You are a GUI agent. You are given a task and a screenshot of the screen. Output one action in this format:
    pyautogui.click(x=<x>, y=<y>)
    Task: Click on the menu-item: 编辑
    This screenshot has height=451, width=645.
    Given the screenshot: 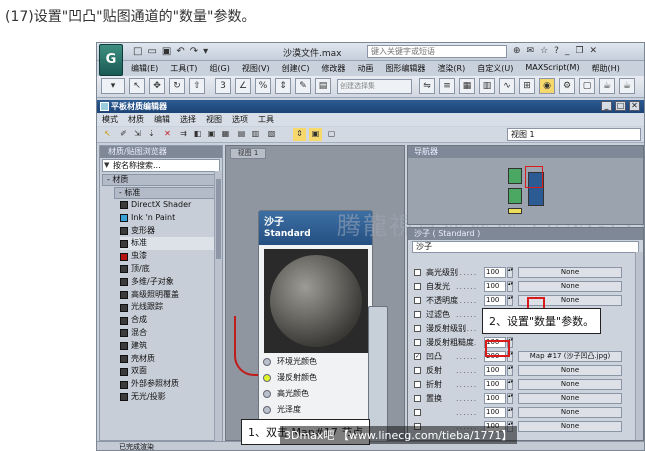 What is the action you would take?
    pyautogui.click(x=162, y=119)
    